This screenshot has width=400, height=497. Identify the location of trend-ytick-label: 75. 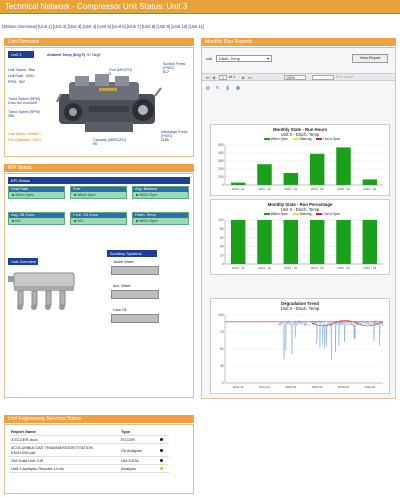
(222, 332).